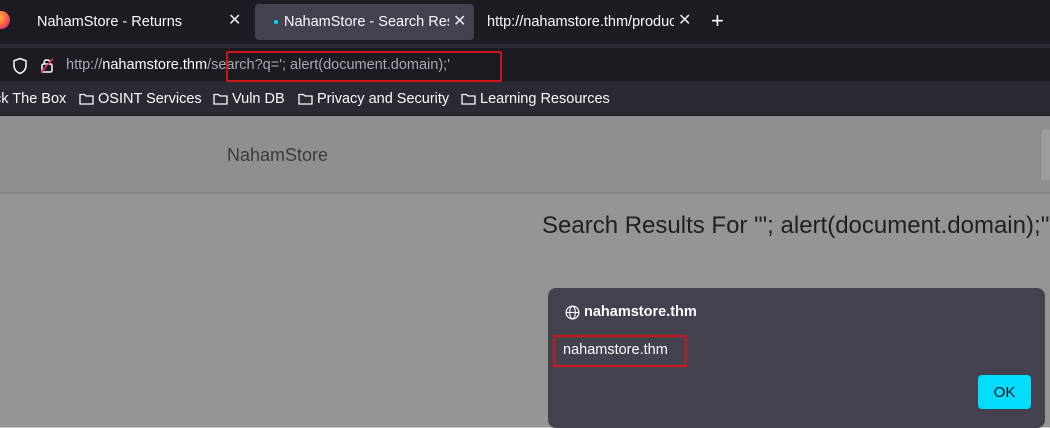  What do you see at coordinates (717, 21) in the screenshot?
I see `new-tab-button: +` at bounding box center [717, 21].